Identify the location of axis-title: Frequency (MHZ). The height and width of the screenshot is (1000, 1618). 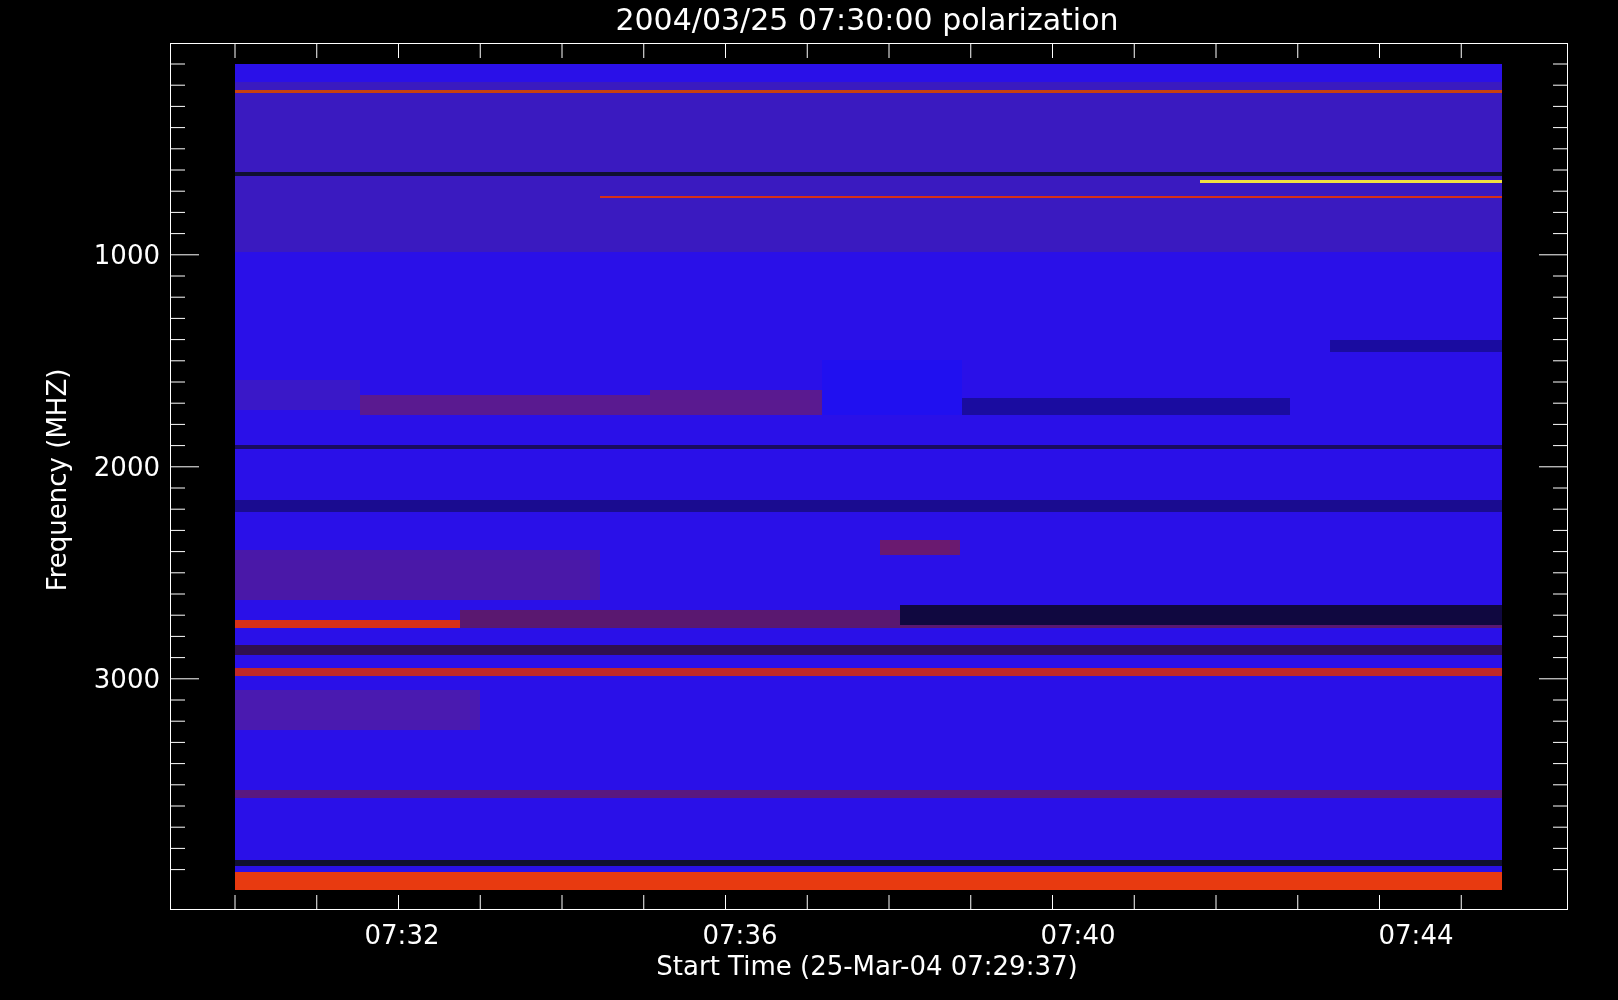
(57, 480).